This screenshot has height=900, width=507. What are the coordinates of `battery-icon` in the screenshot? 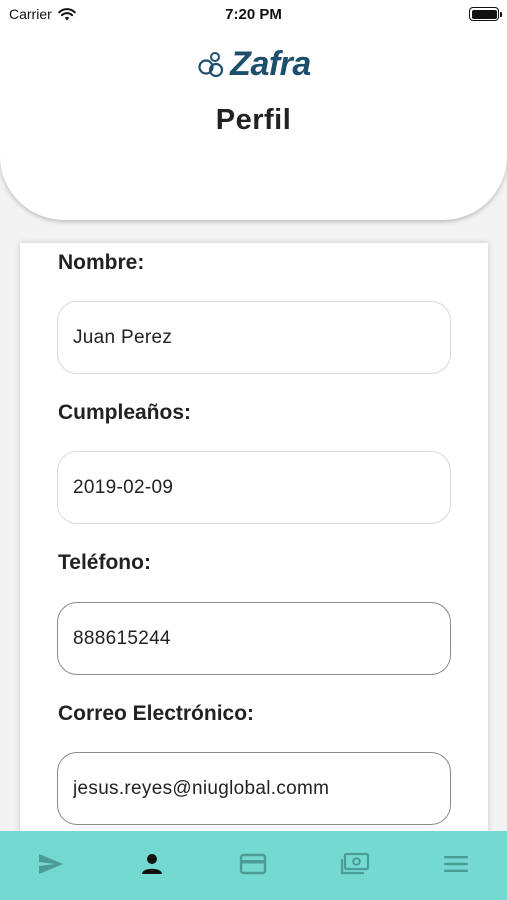 It's located at (485, 14).